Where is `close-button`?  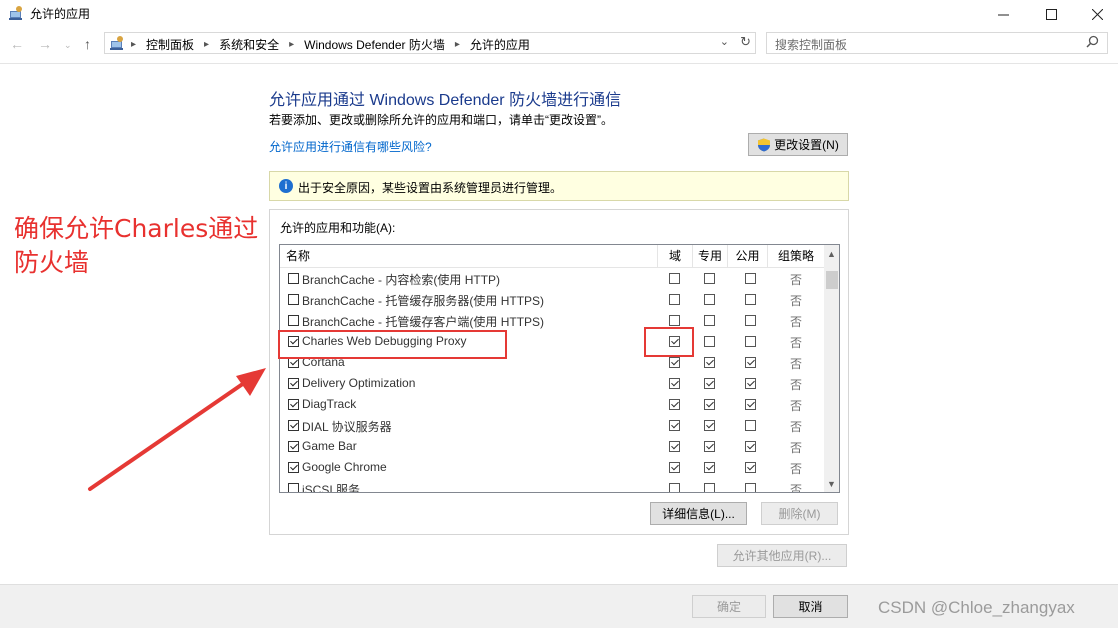
close-button is located at coordinates (1096, 14).